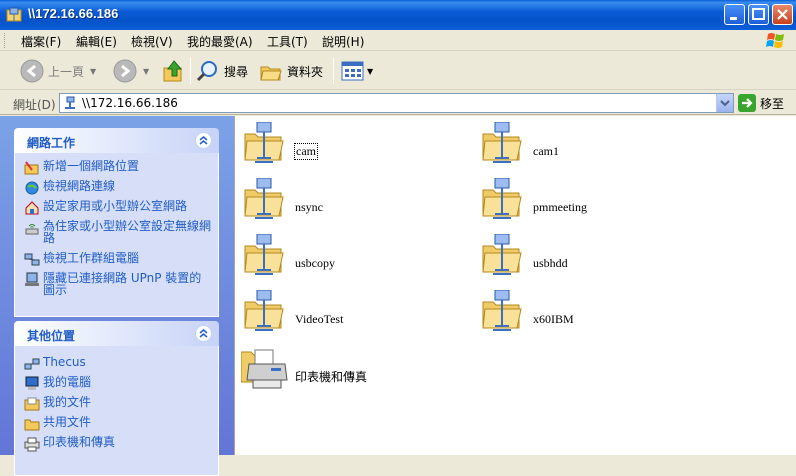  Describe the element at coordinates (271, 73) in the screenshot. I see `folders-icon` at that location.